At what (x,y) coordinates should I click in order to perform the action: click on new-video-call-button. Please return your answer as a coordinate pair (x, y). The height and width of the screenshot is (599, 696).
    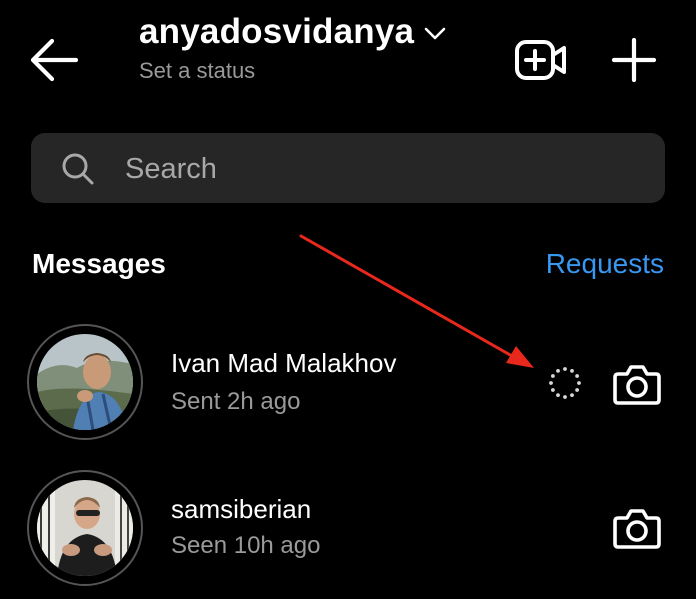
    Looking at the image, I should click on (541, 61).